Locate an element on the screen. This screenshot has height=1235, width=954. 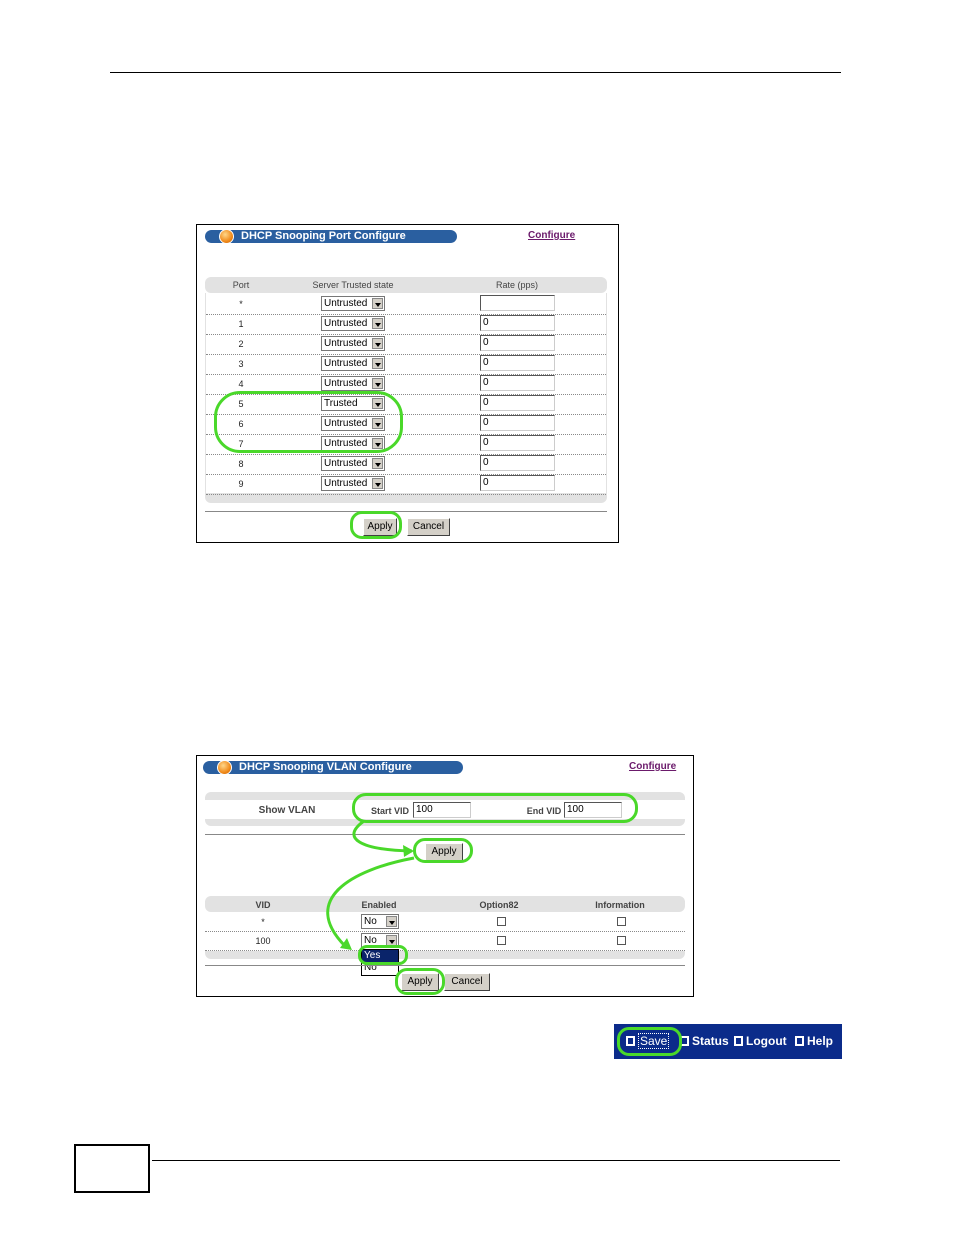
logout-label: Logout is located at coordinates (766, 1041).